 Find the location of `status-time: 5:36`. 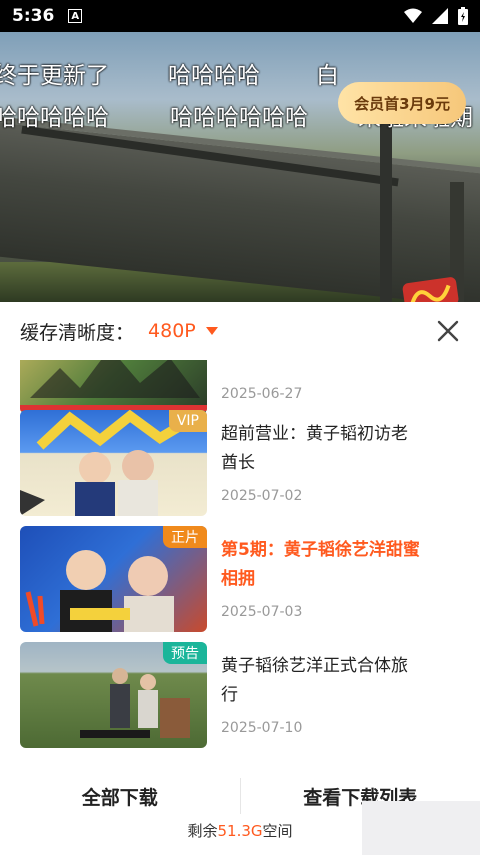

status-time: 5:36 is located at coordinates (33, 16).